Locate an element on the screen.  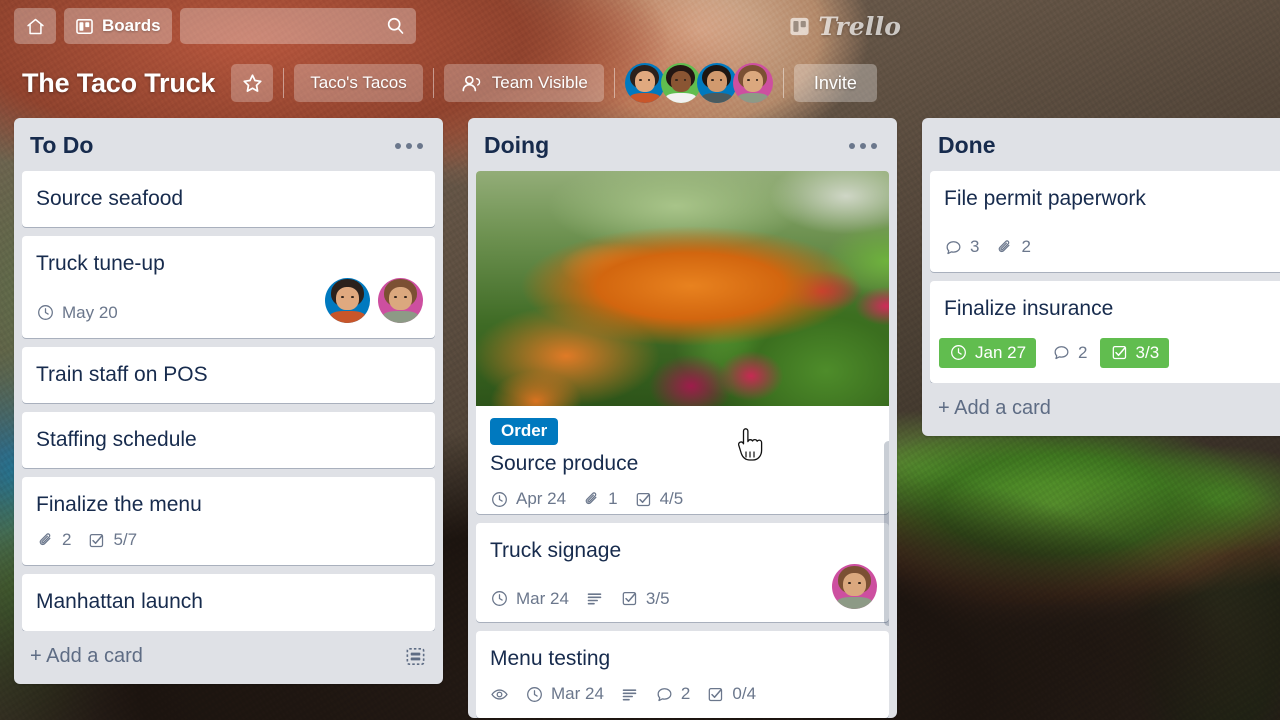
boards-button-label: Boards is located at coordinates (131, 25).